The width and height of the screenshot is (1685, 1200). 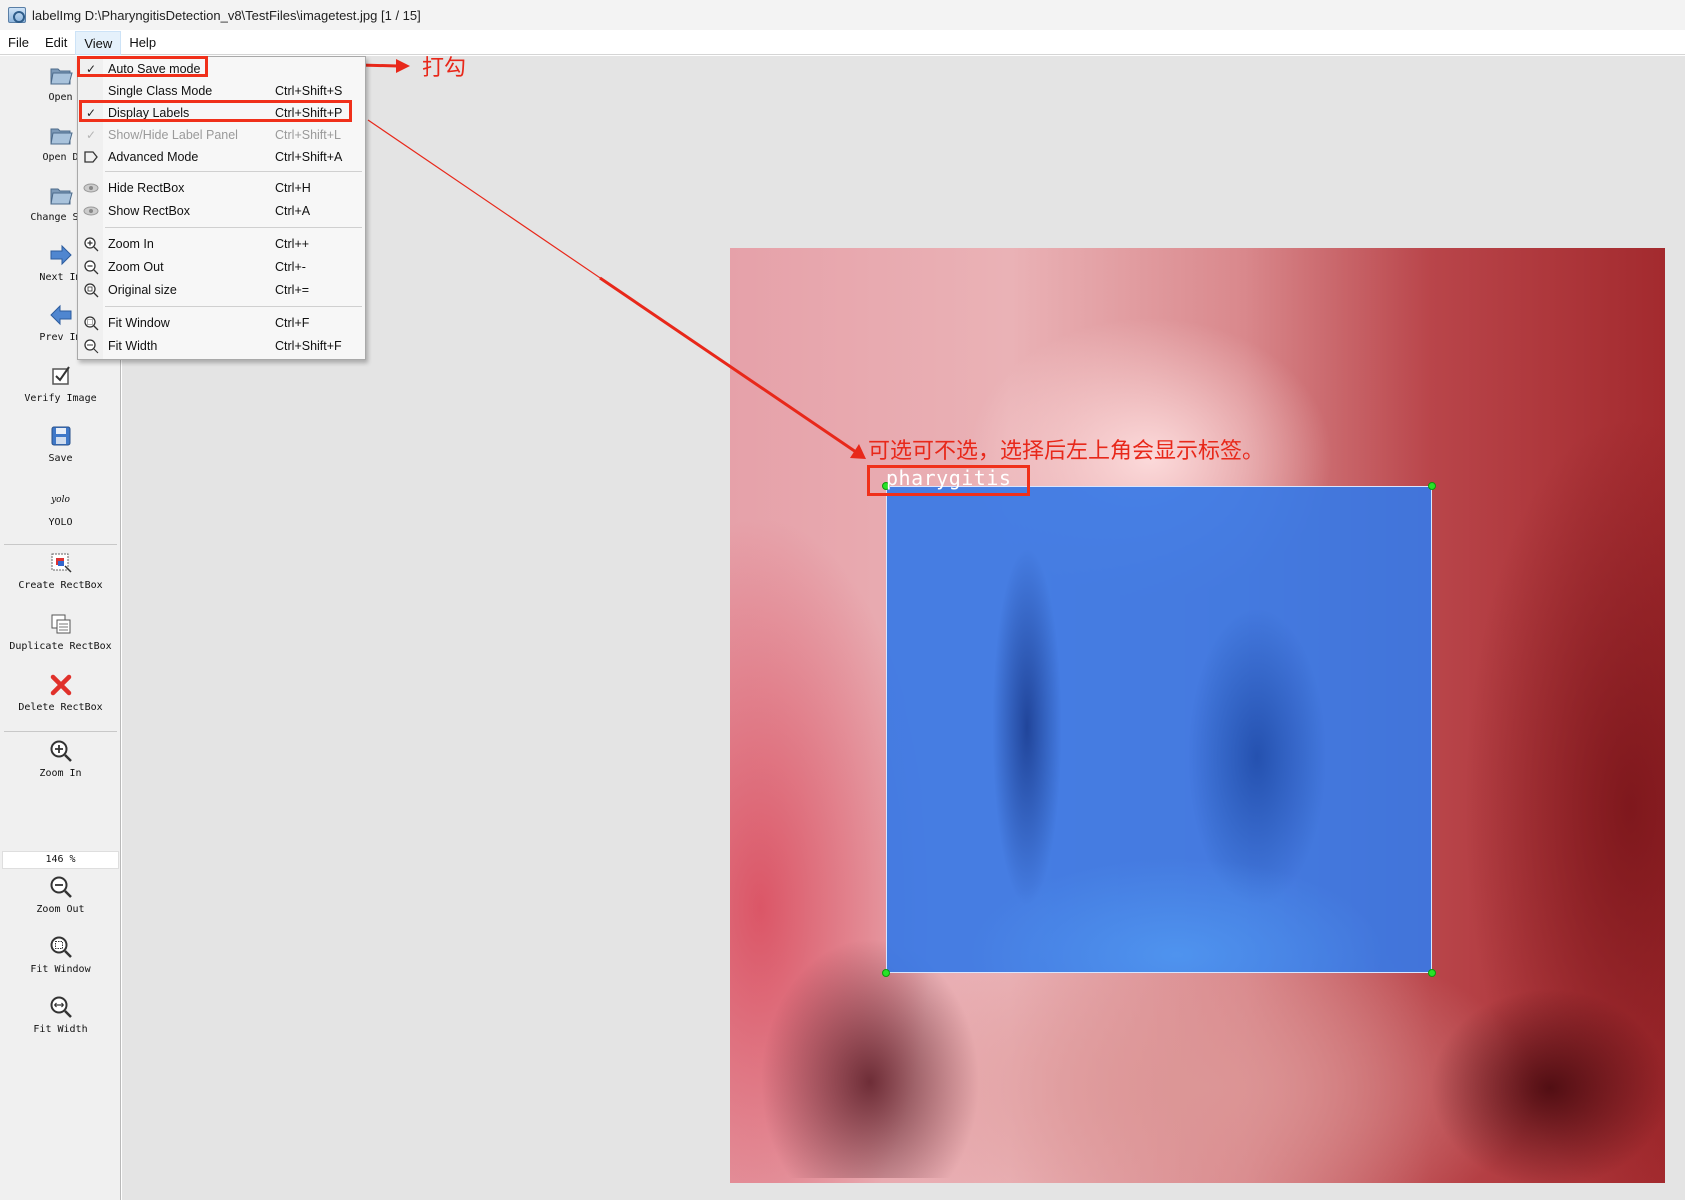 What do you see at coordinates (173, 135) in the screenshot?
I see `menu-item-label: Show/Hide Label Panel` at bounding box center [173, 135].